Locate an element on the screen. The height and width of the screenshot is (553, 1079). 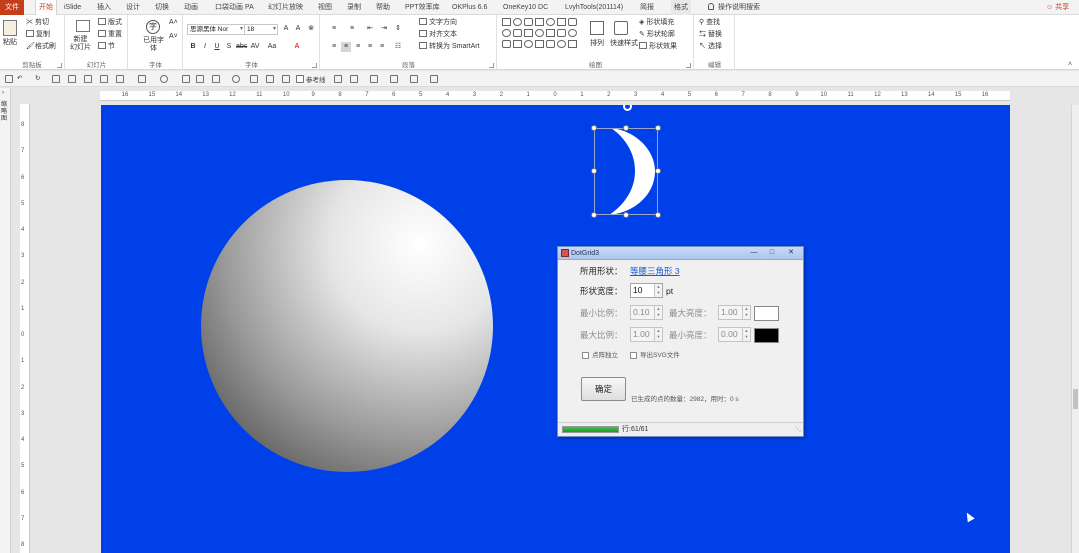
arrange-button: 排列 is located at coordinates (597, 44).